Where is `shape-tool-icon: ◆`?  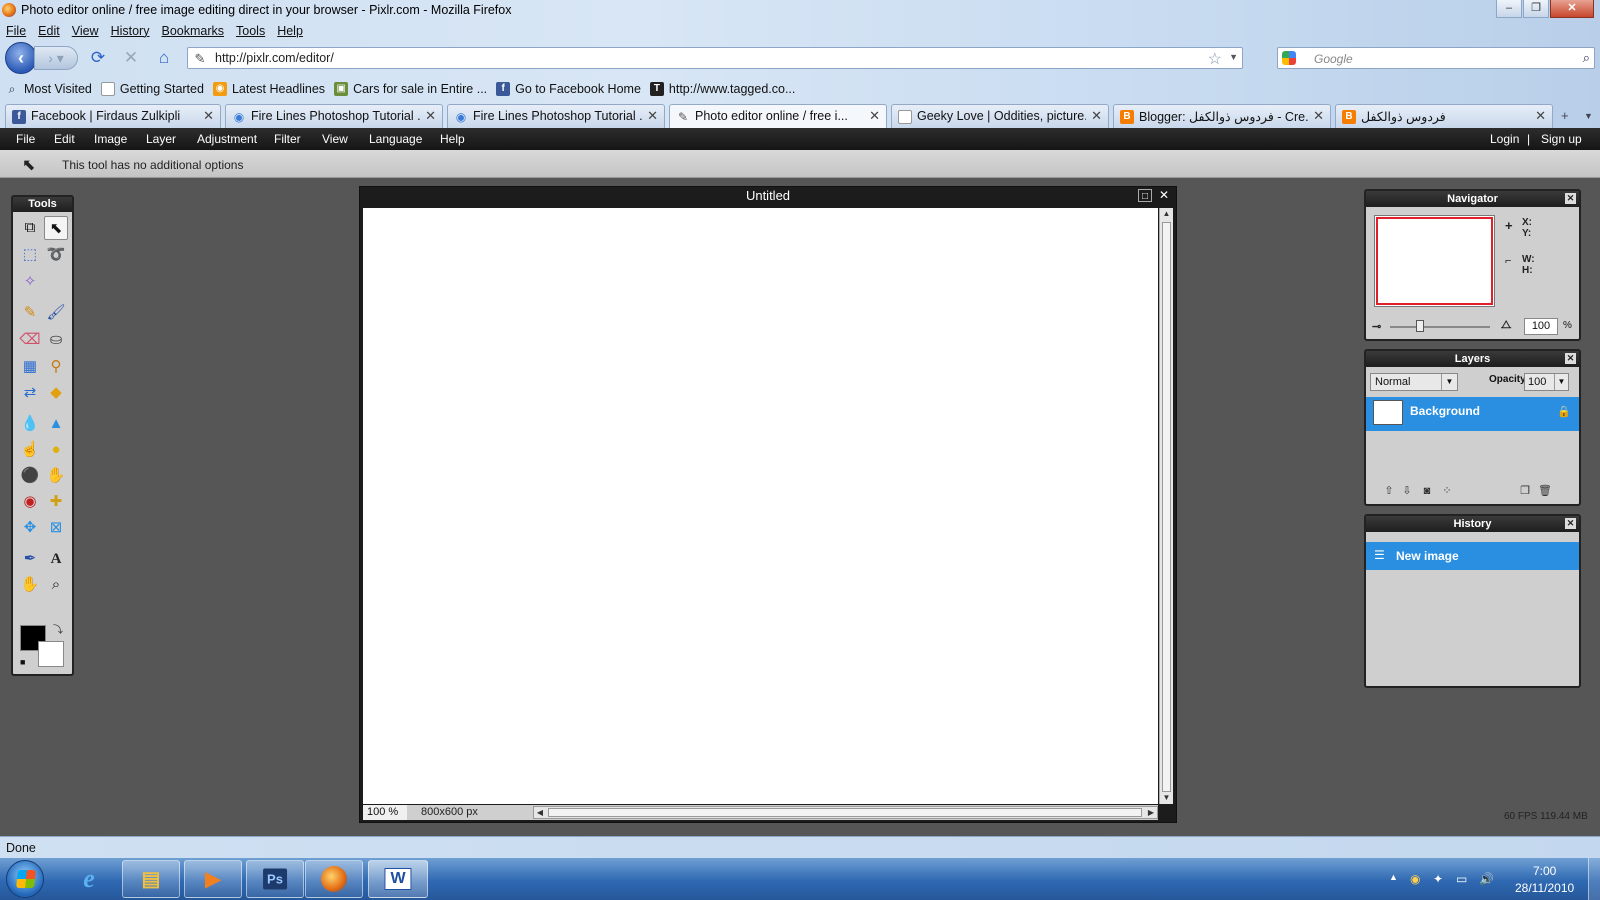
shape-tool-icon: ◆ is located at coordinates (56, 393).